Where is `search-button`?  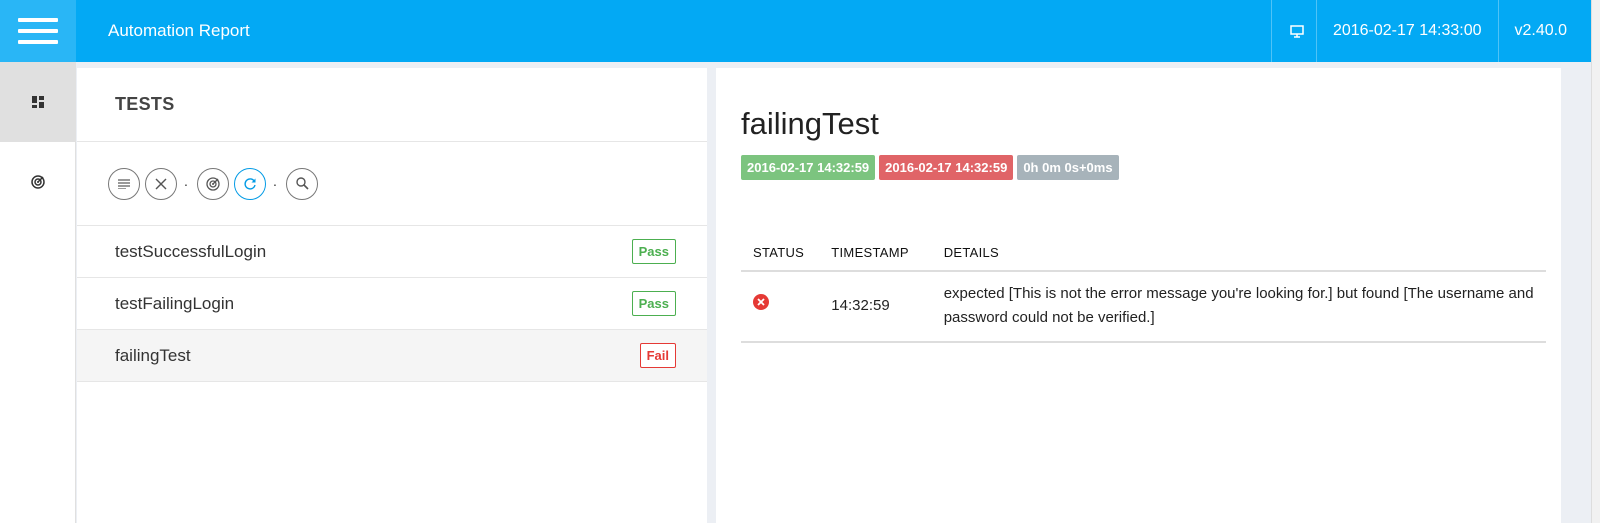 search-button is located at coordinates (302, 183).